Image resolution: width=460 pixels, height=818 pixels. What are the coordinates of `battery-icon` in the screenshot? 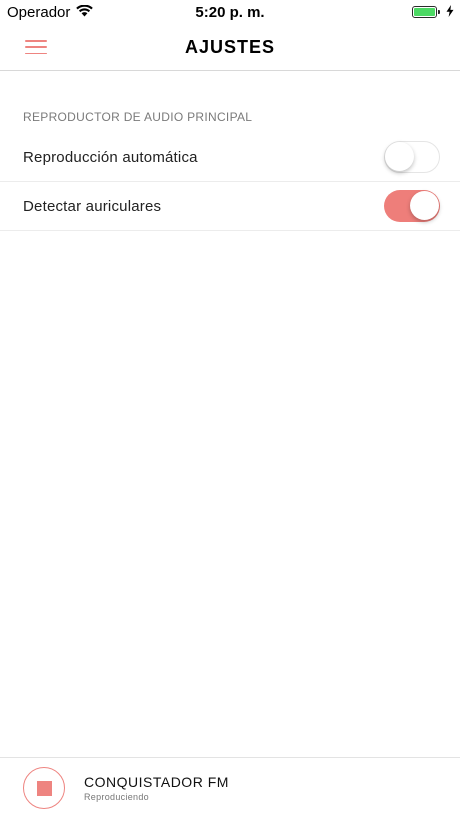 It's located at (426, 12).